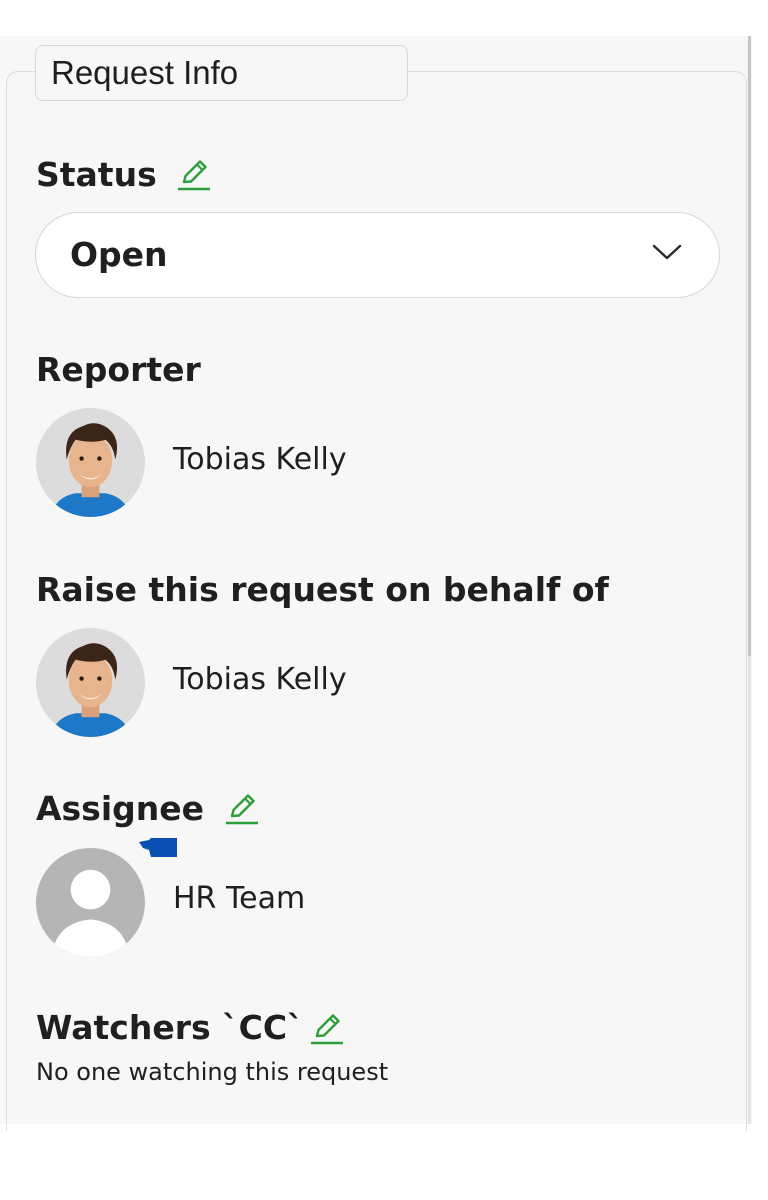 Image resolution: width=768 pixels, height=1200 pixels. What do you see at coordinates (377, 255) in the screenshot?
I see `status-dropdown: Open` at bounding box center [377, 255].